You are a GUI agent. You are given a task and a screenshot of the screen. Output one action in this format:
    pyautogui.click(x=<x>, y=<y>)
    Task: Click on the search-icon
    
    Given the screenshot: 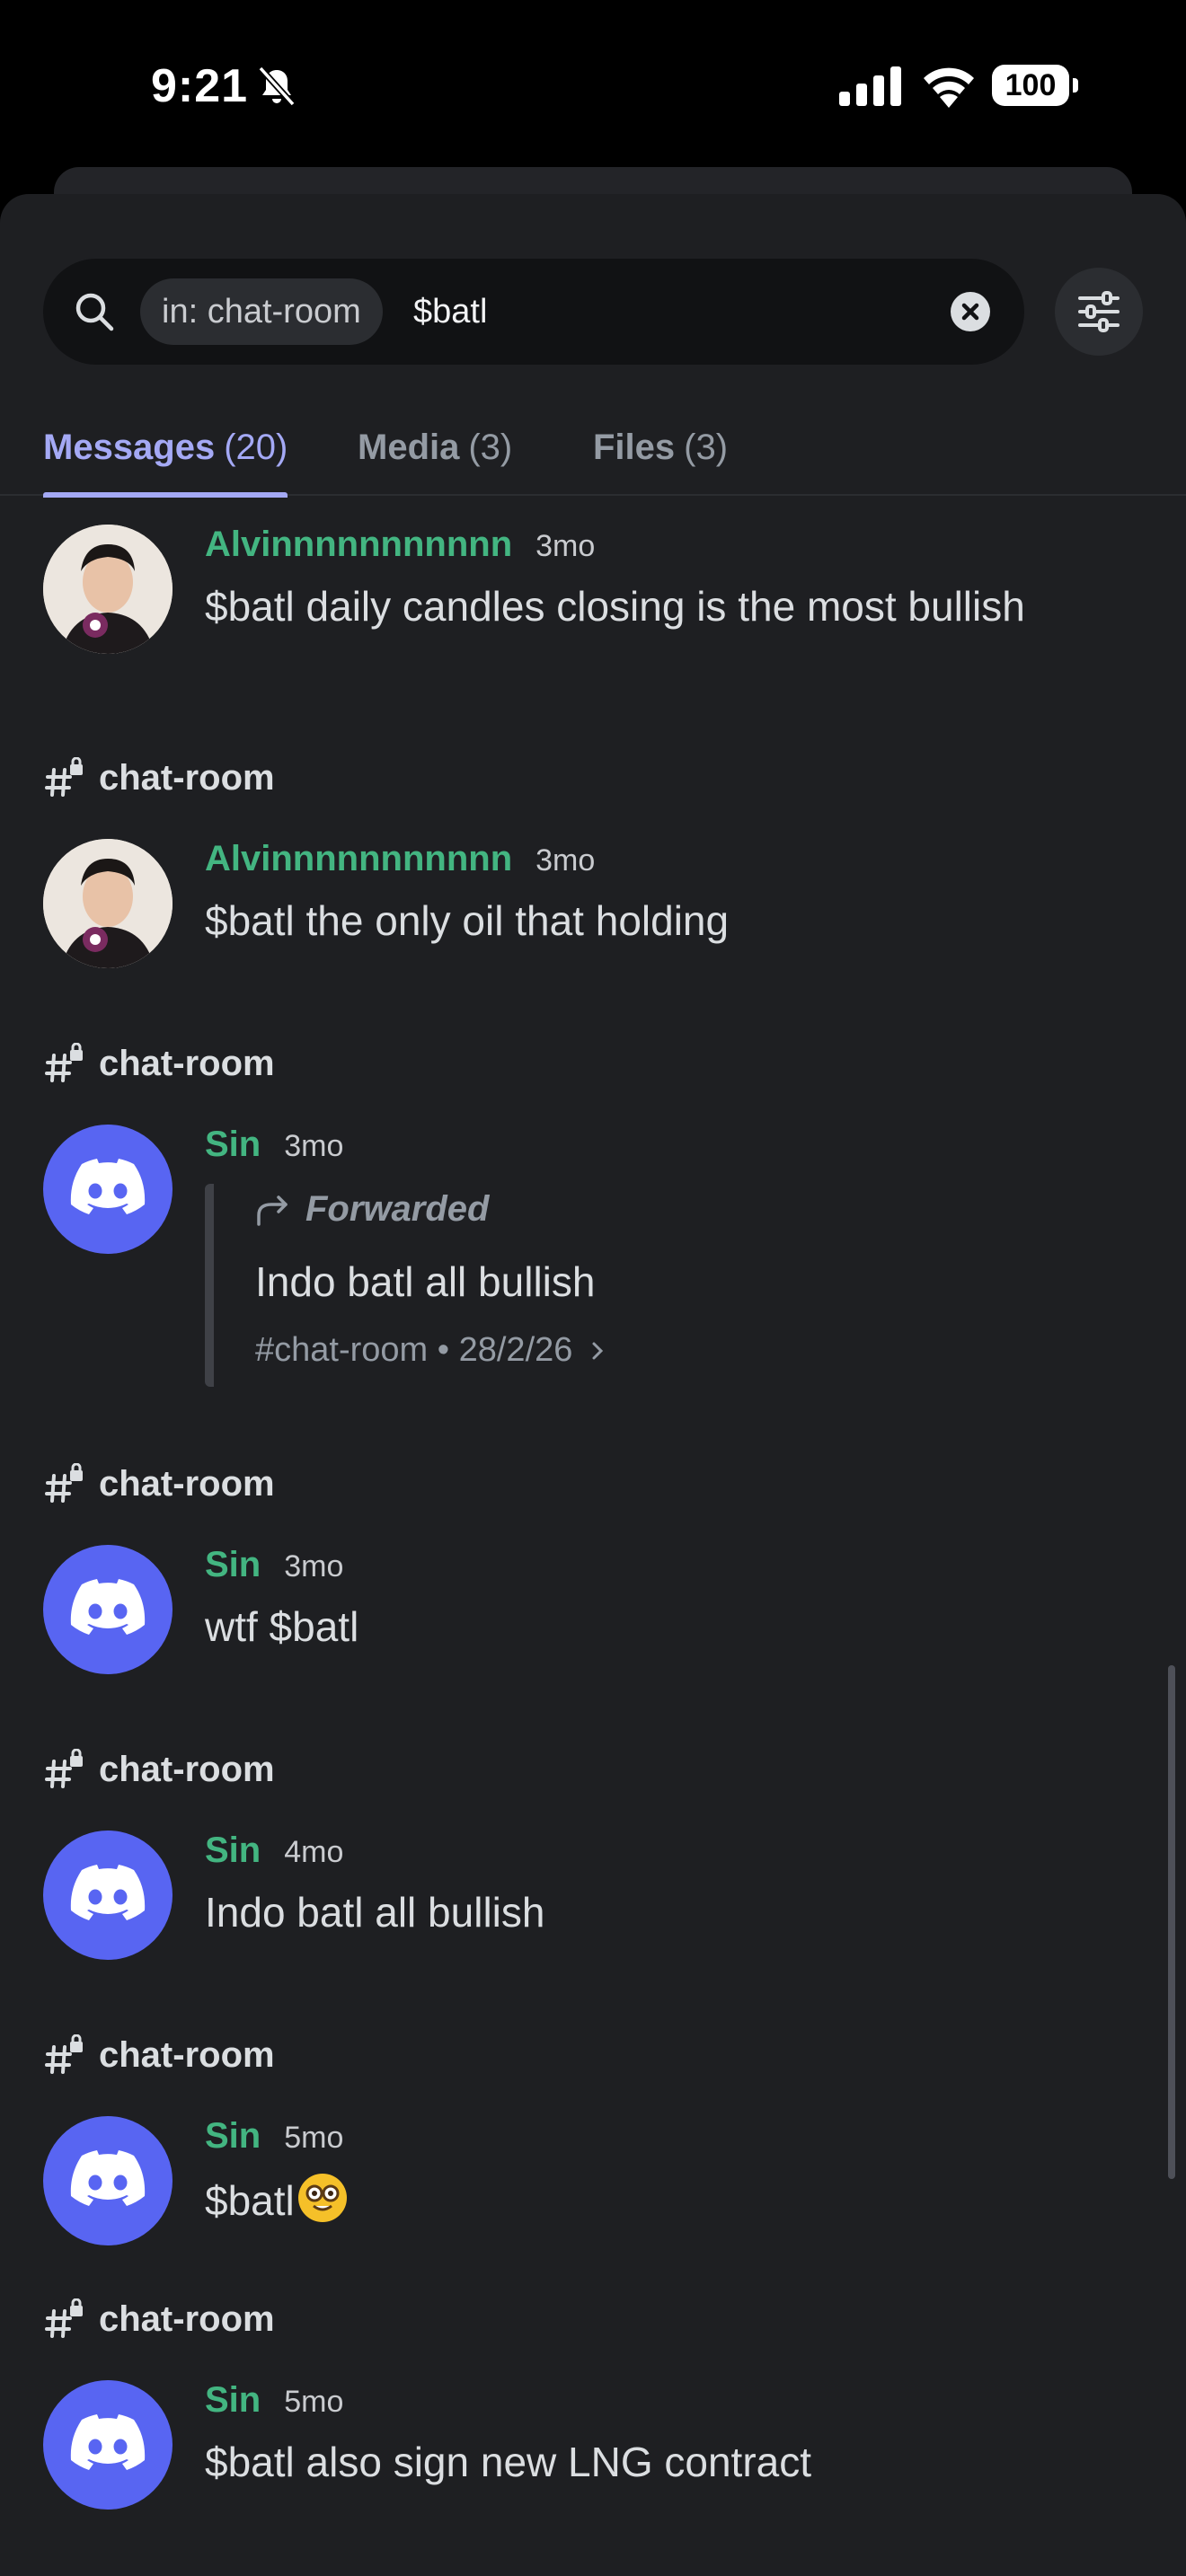 What is the action you would take?
    pyautogui.click(x=94, y=312)
    